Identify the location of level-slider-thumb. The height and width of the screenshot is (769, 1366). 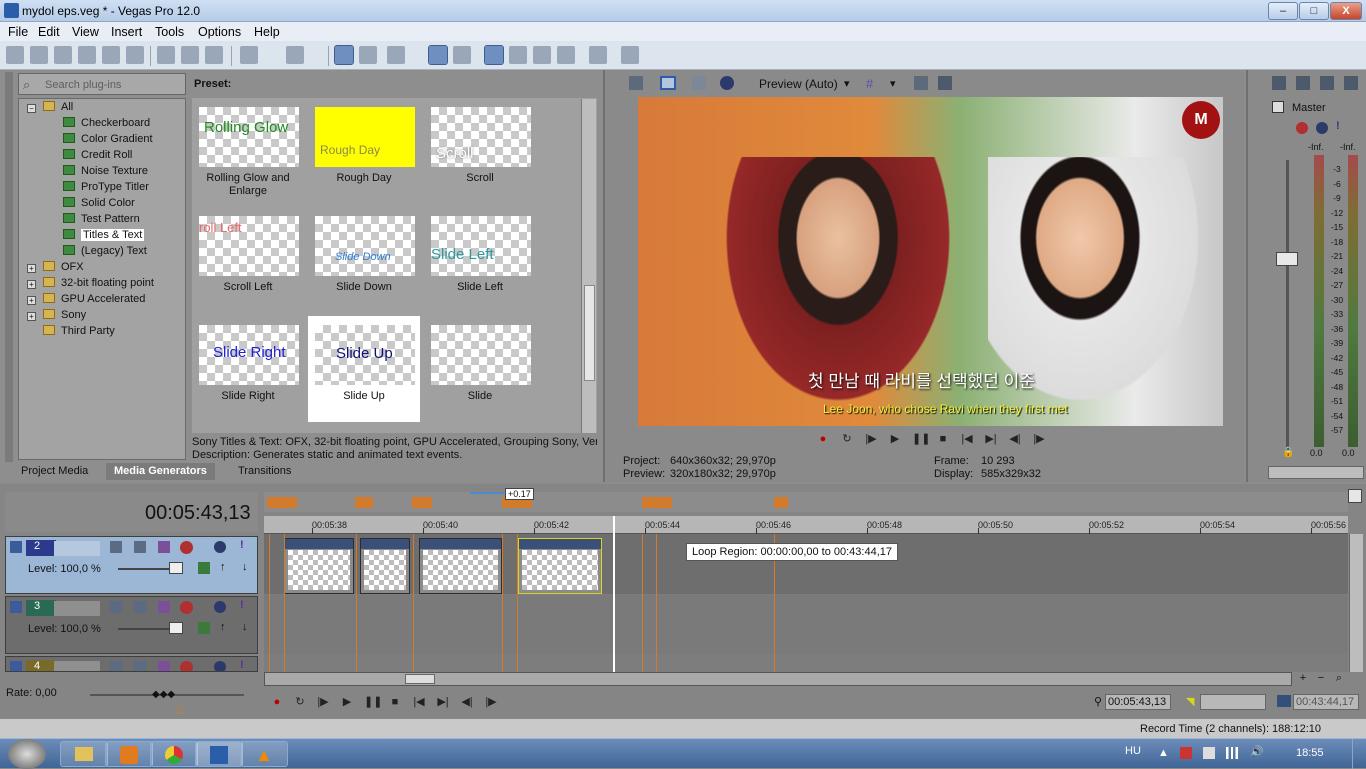
(176, 628).